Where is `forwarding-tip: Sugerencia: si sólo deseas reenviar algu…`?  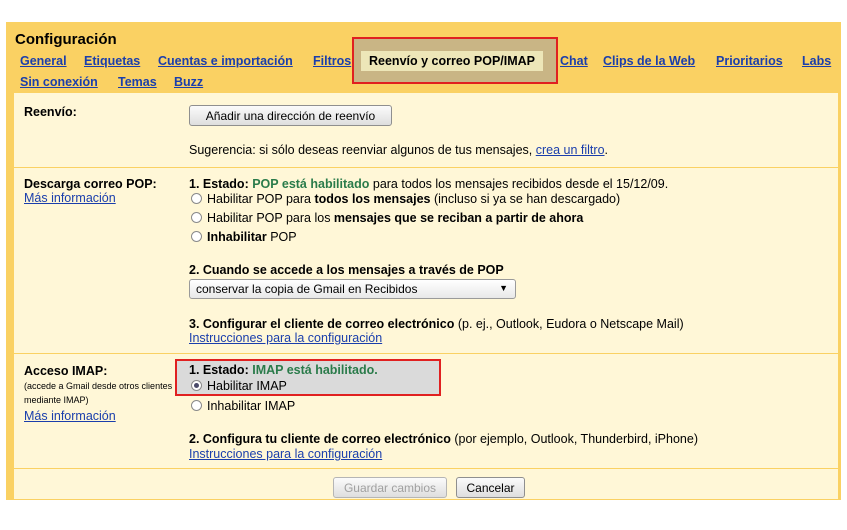 forwarding-tip: Sugerencia: si sólo deseas reenviar algu… is located at coordinates (398, 150).